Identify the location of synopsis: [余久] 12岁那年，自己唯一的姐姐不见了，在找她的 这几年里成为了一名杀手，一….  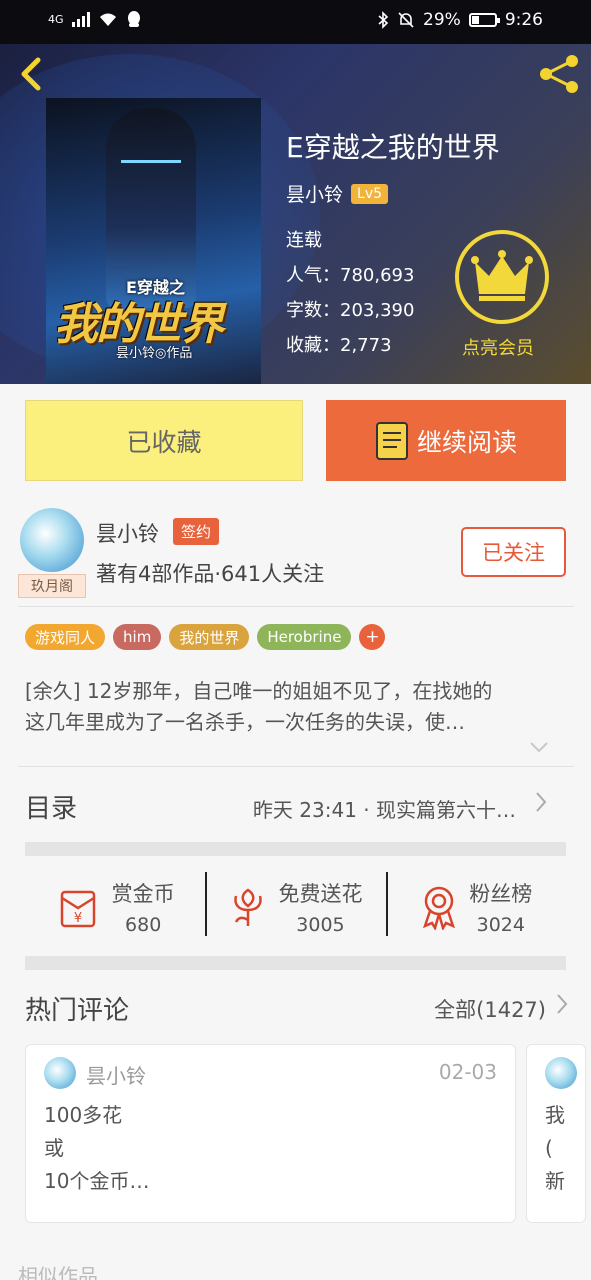
(295, 707).